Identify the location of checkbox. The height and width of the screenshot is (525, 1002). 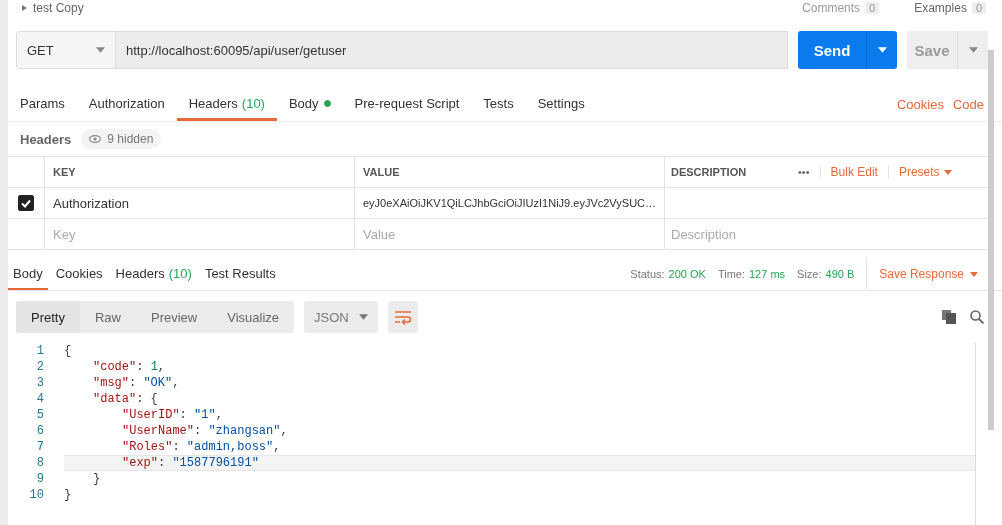
(26, 203).